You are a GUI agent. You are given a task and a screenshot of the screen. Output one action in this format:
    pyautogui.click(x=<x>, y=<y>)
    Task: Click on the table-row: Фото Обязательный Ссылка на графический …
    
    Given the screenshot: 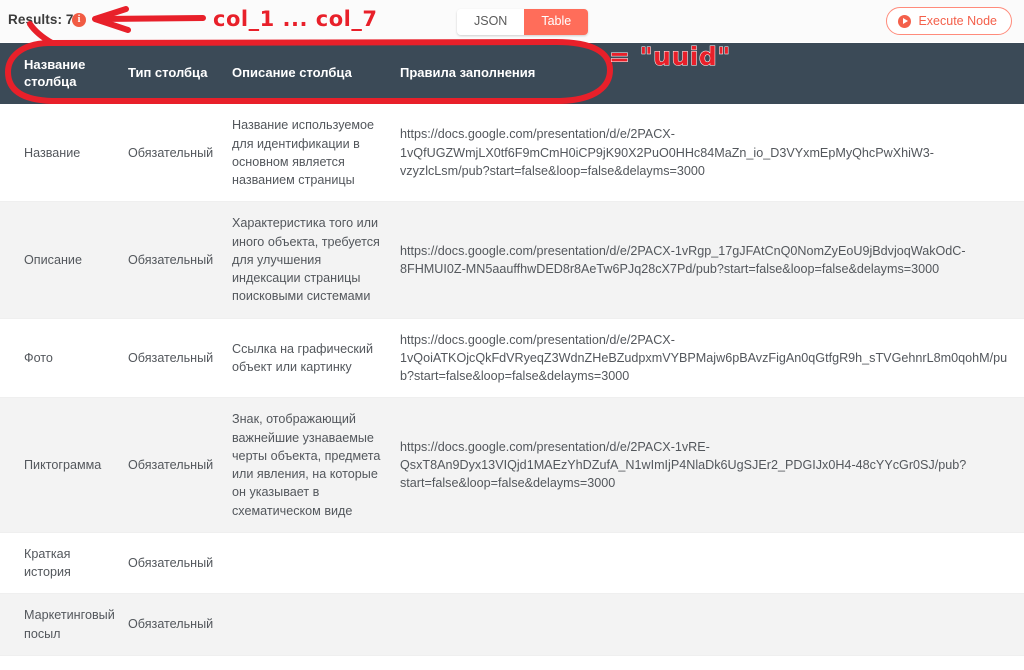 What is the action you would take?
    pyautogui.click(x=512, y=358)
    